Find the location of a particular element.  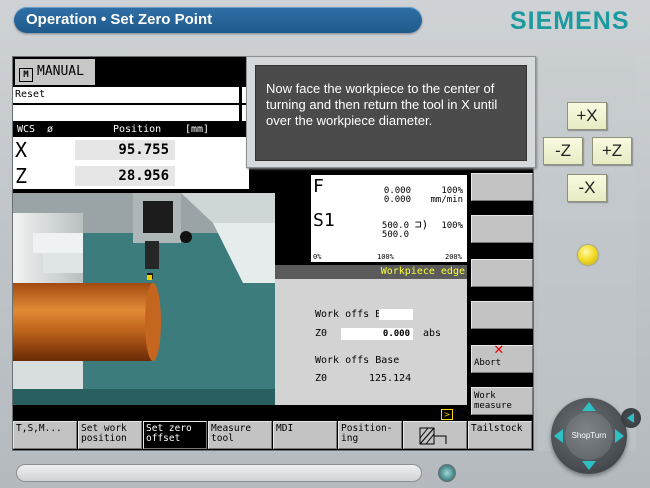

back-button is located at coordinates (631, 418).